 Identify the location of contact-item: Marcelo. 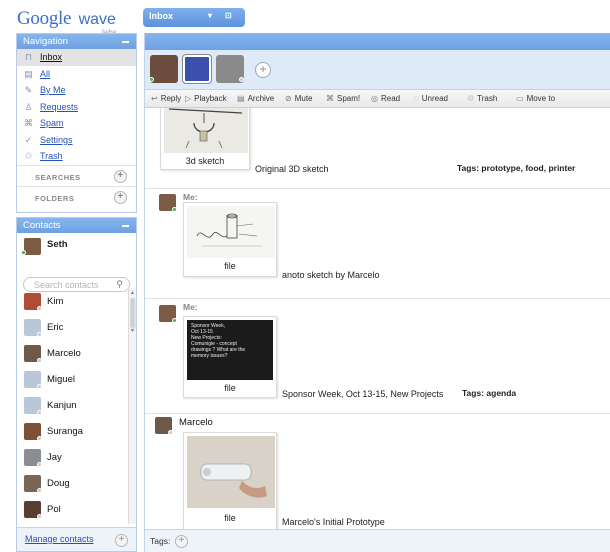
(73, 355).